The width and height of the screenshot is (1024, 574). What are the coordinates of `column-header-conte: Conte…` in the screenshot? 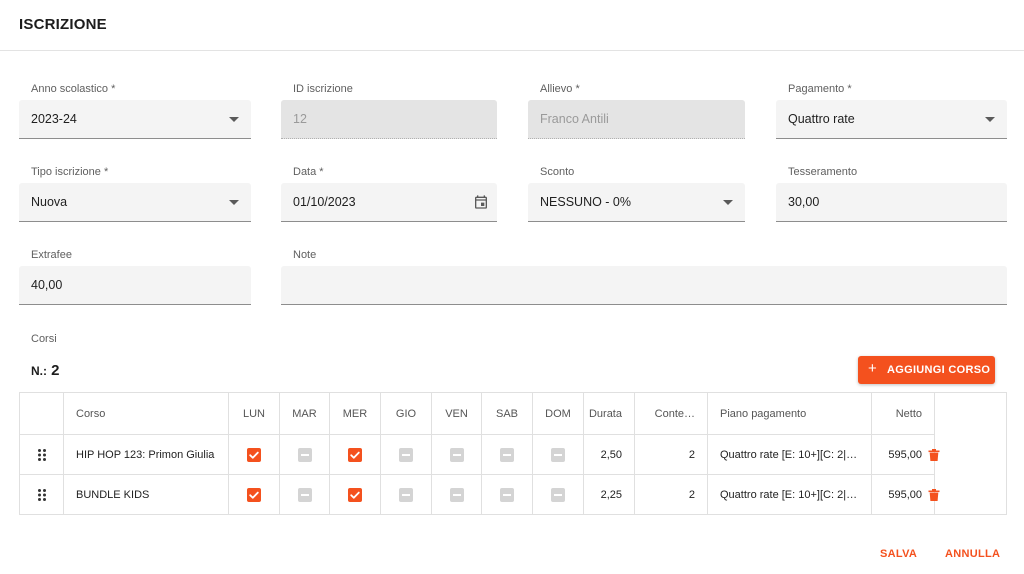 It's located at (674, 413).